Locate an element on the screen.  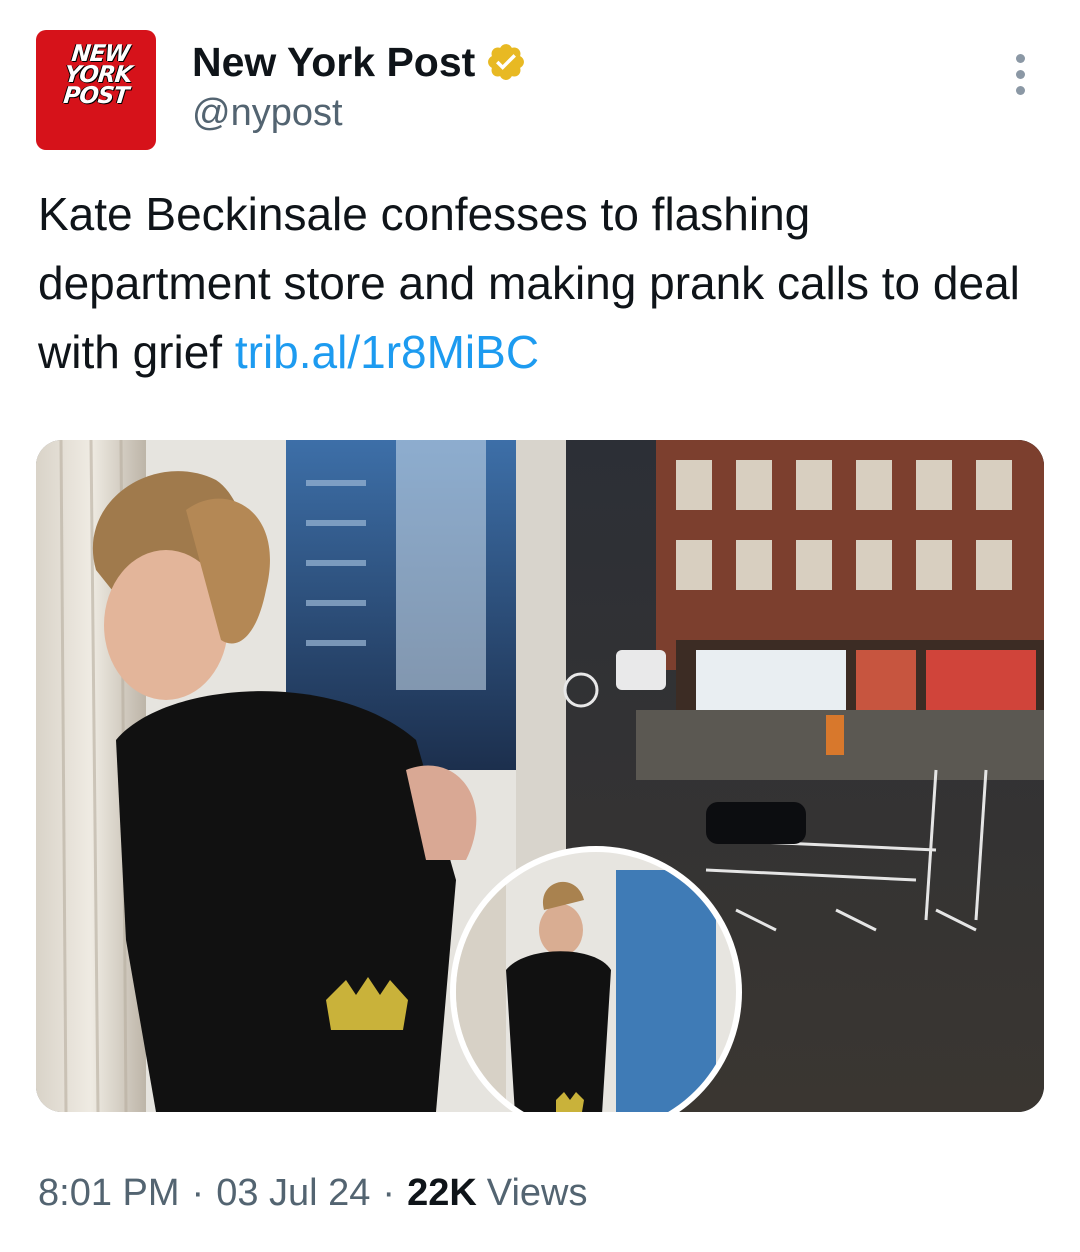
more-options-icon is located at coordinates (1020, 80).